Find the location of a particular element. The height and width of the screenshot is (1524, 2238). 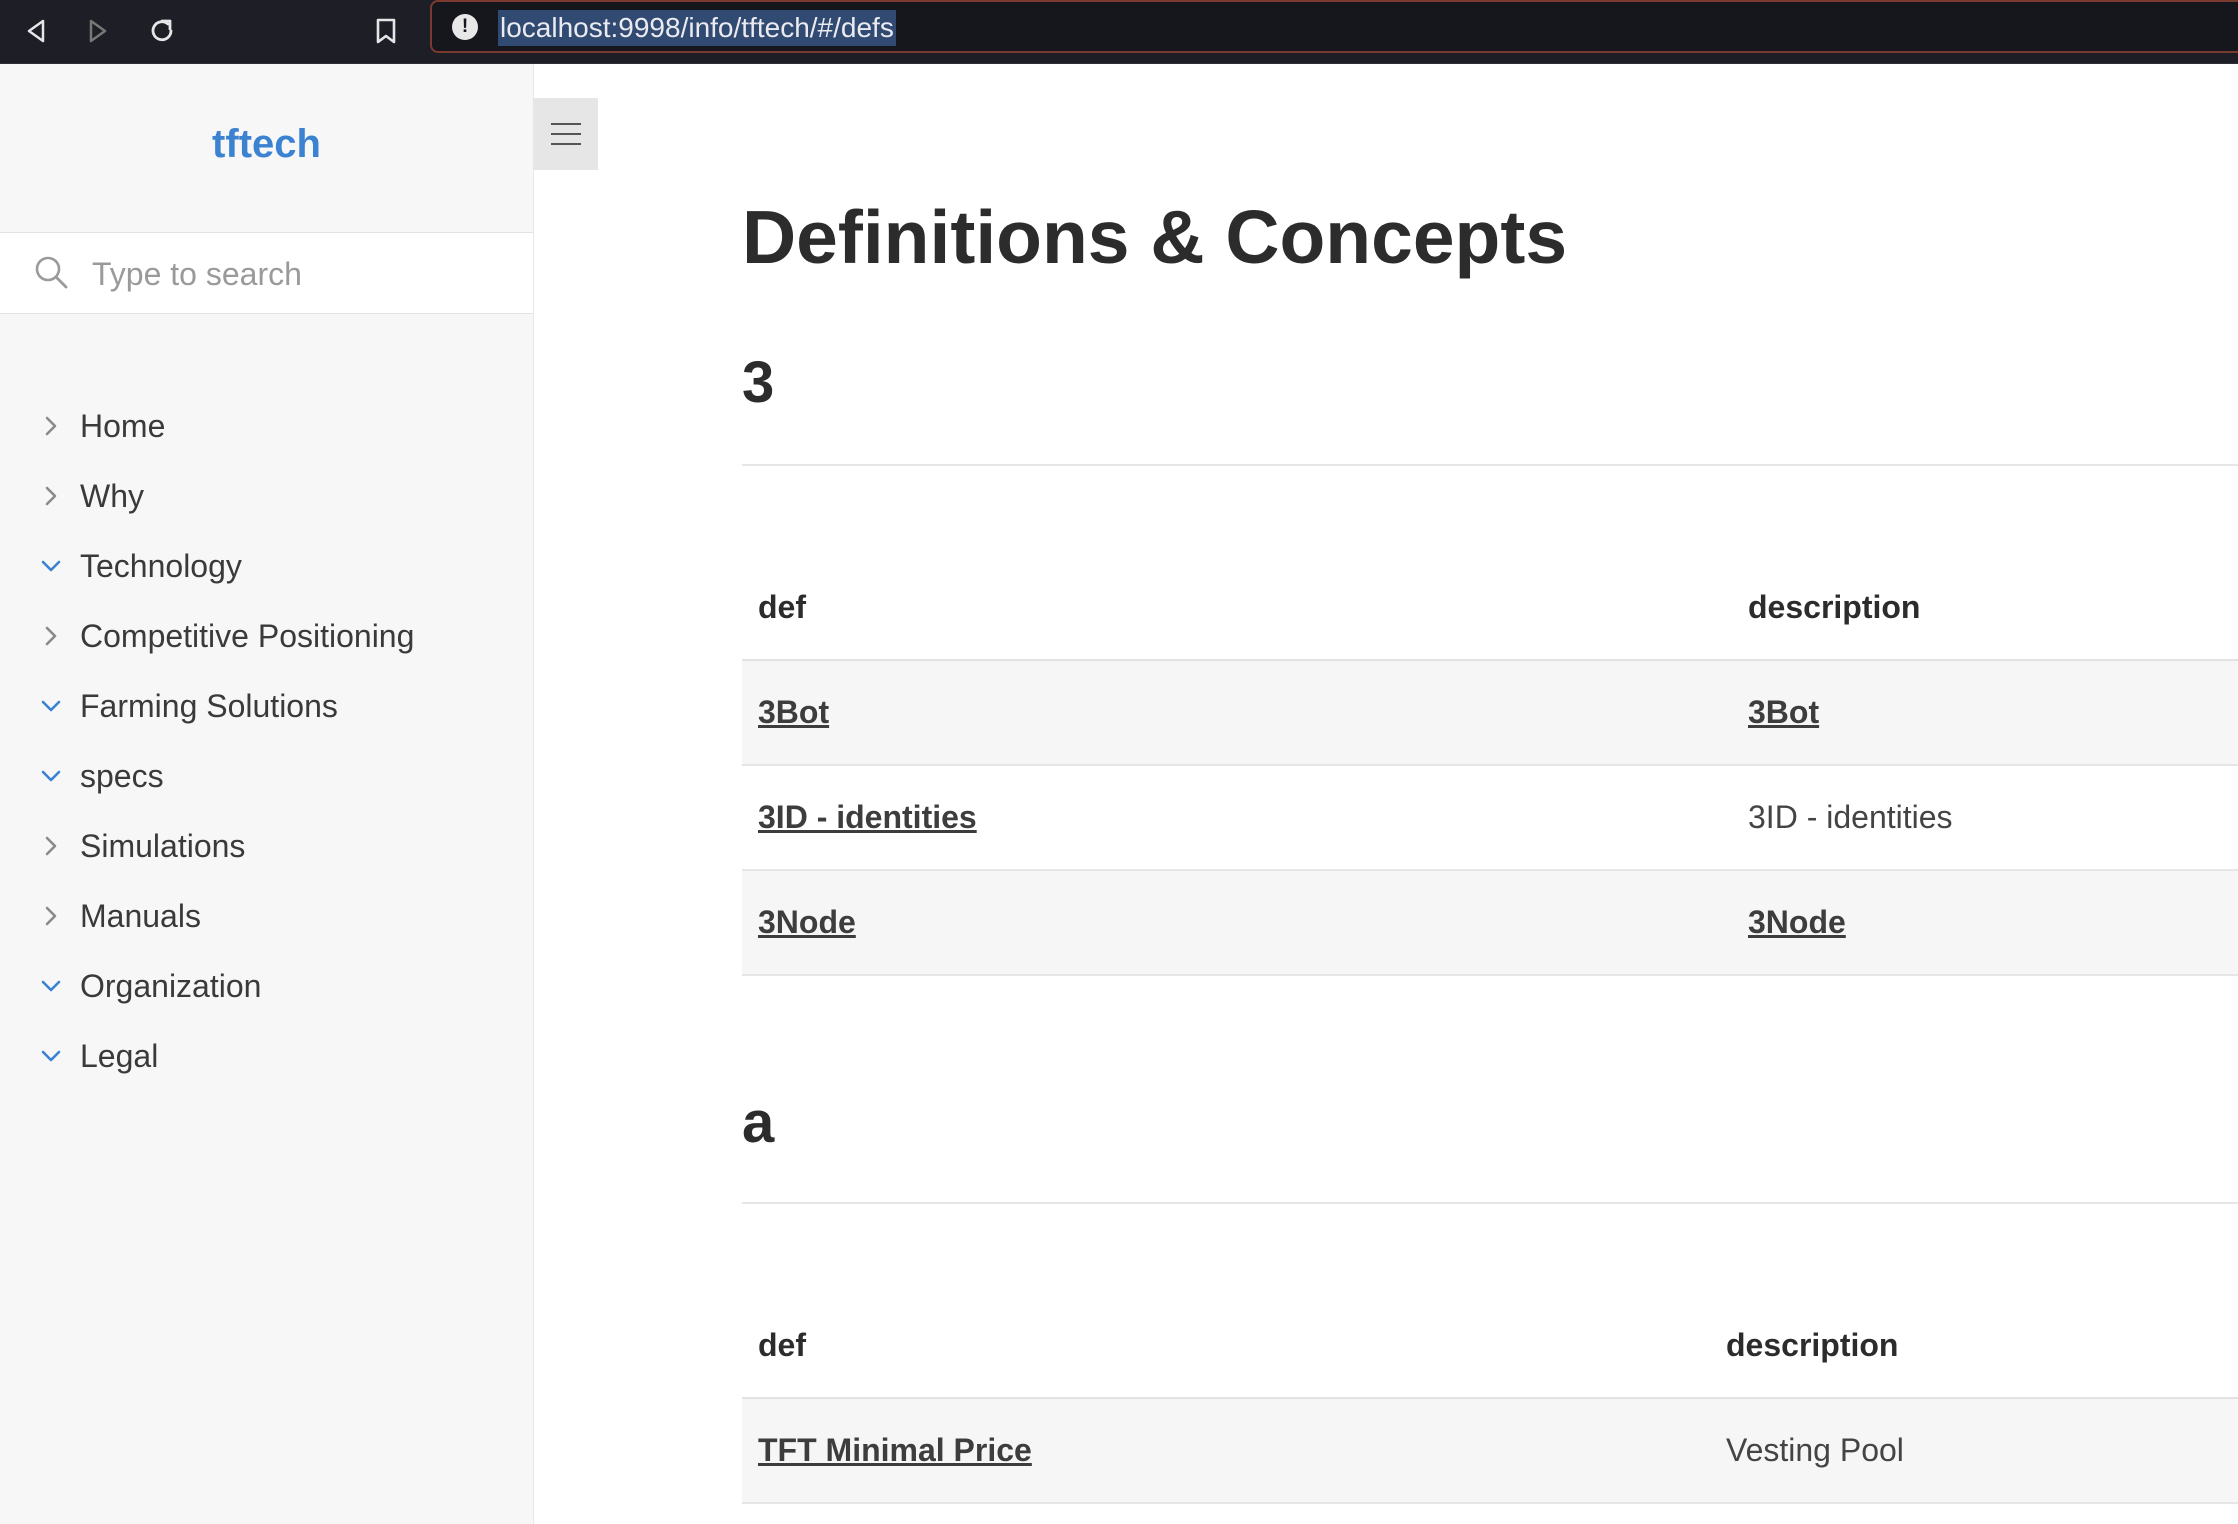

def-link-3bot: 3Bot is located at coordinates (793, 712).